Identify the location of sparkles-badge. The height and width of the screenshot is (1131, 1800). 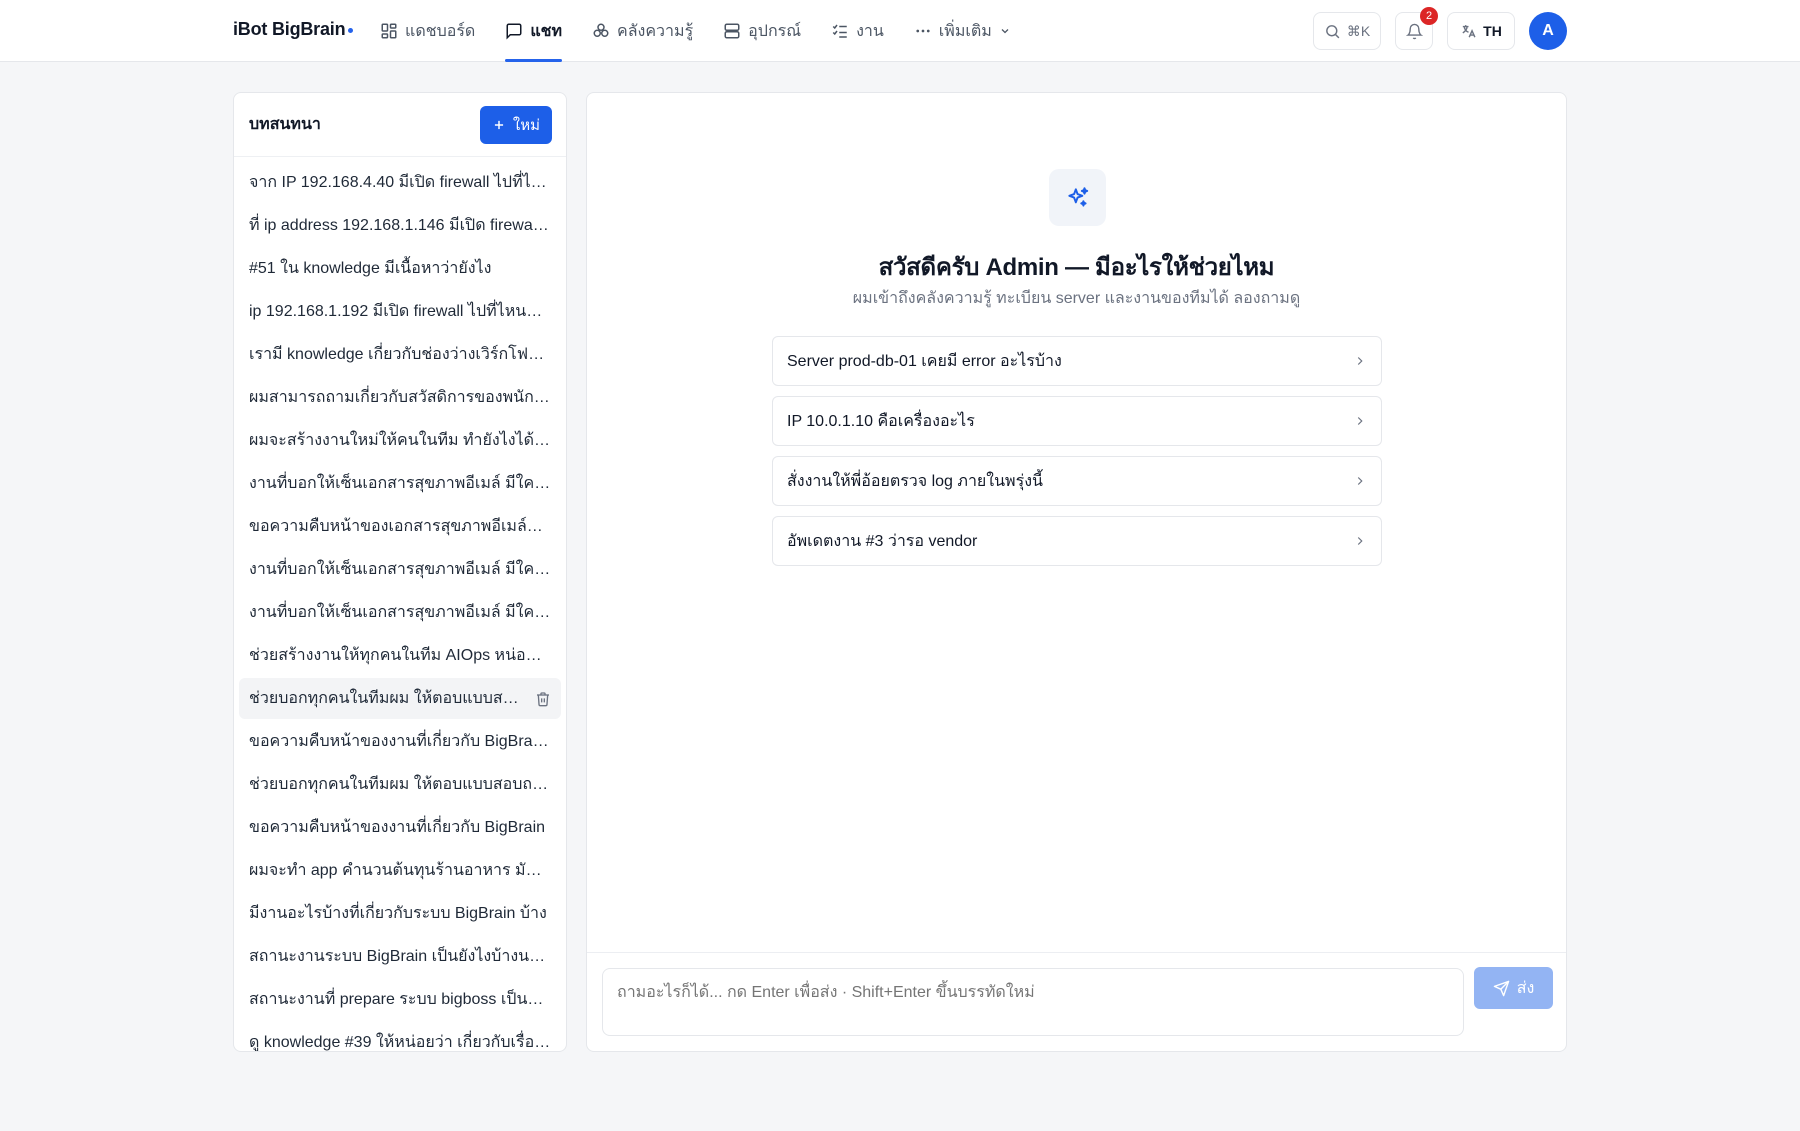
(1077, 197).